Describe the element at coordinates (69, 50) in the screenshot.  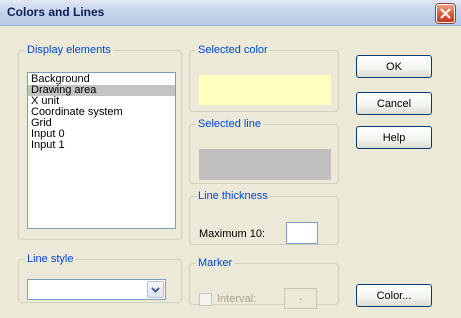
I see `display-elements-legend: Display elements` at that location.